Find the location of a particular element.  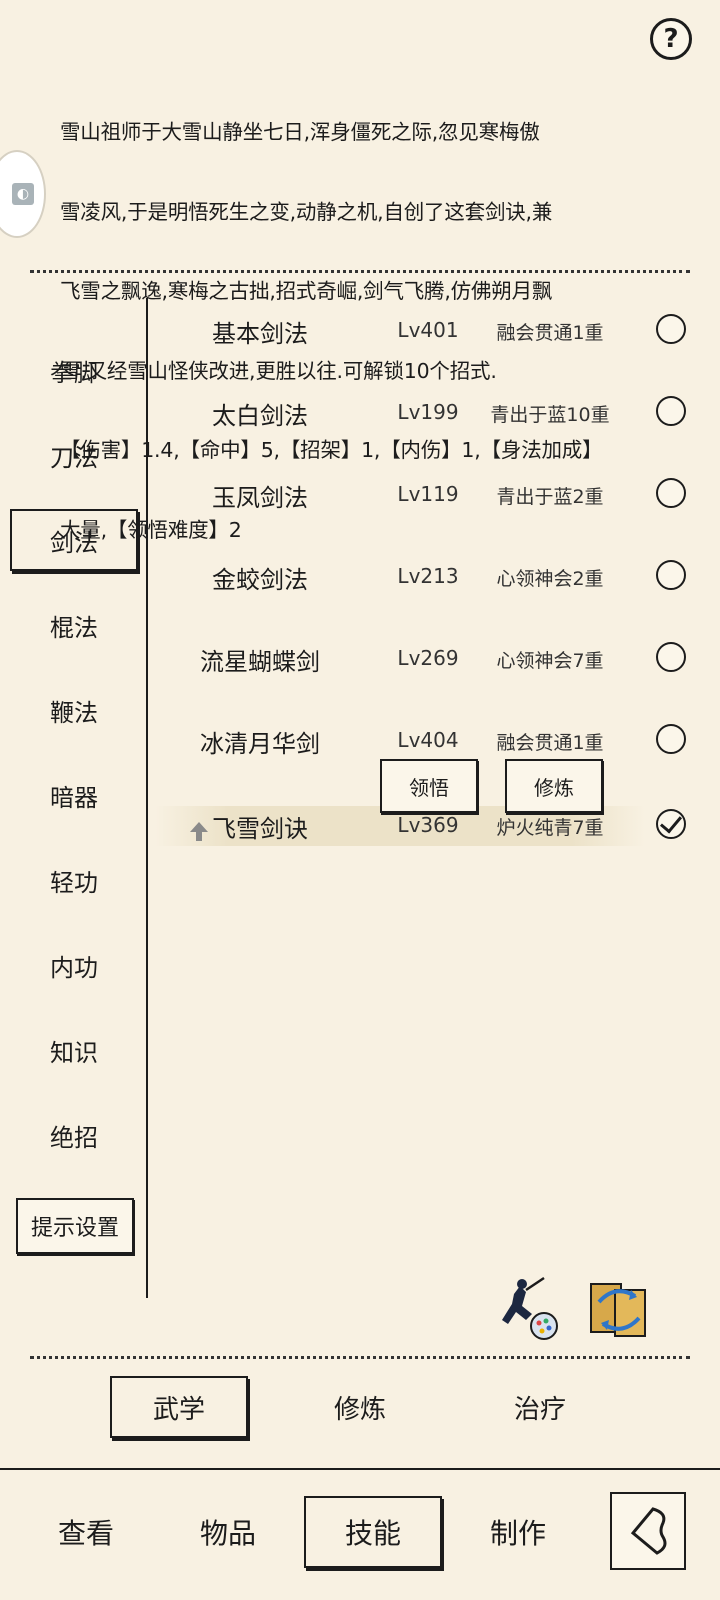

back-button is located at coordinates (648, 1531).